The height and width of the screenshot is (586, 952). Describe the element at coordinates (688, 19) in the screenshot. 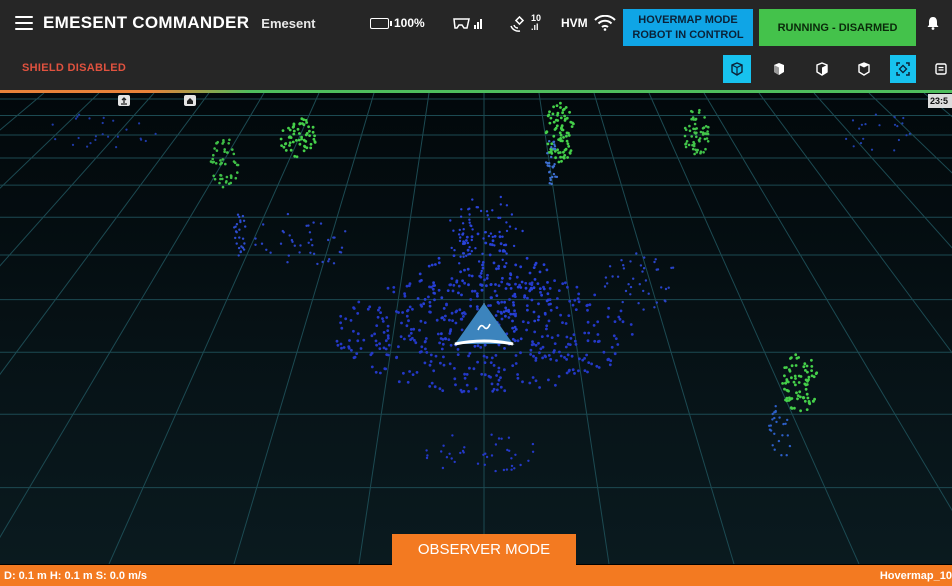

I see `mode-line1: HOVERMAP MODE` at that location.